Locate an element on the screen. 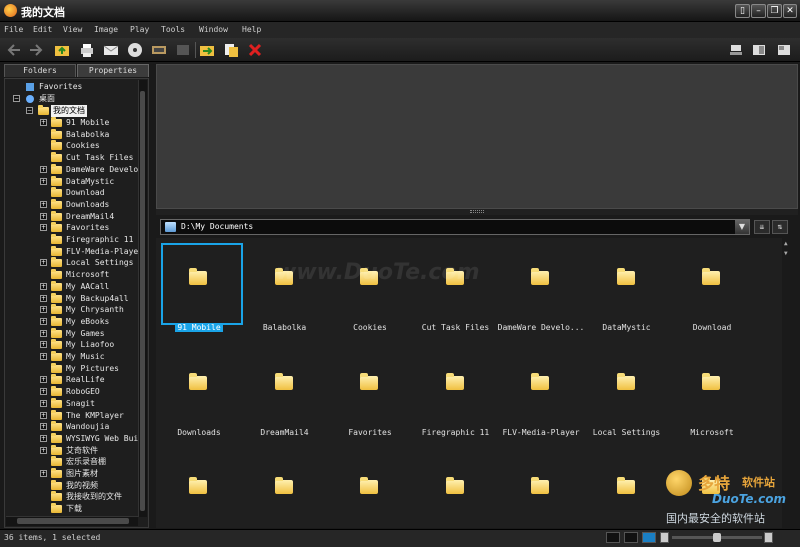  splitter-grip is located at coordinates (477, 211).